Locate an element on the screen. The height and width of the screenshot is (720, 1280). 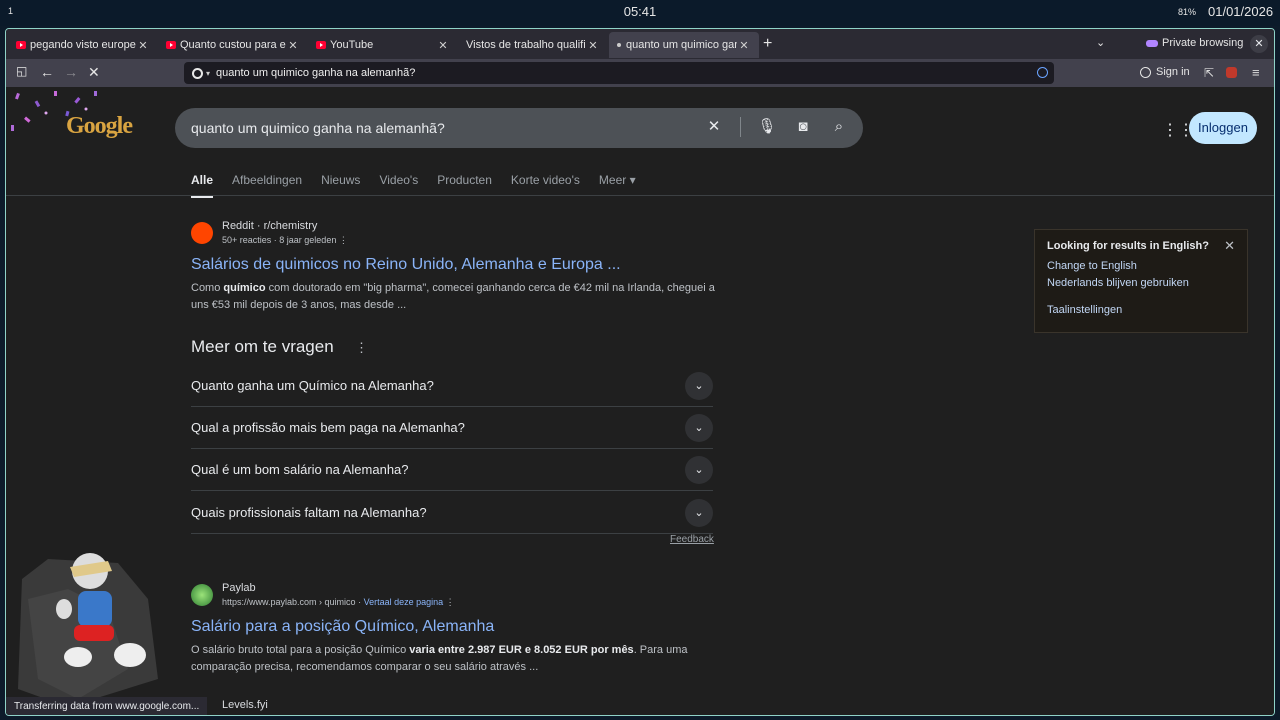
sign-in-label: Sign in is located at coordinates (1173, 72).